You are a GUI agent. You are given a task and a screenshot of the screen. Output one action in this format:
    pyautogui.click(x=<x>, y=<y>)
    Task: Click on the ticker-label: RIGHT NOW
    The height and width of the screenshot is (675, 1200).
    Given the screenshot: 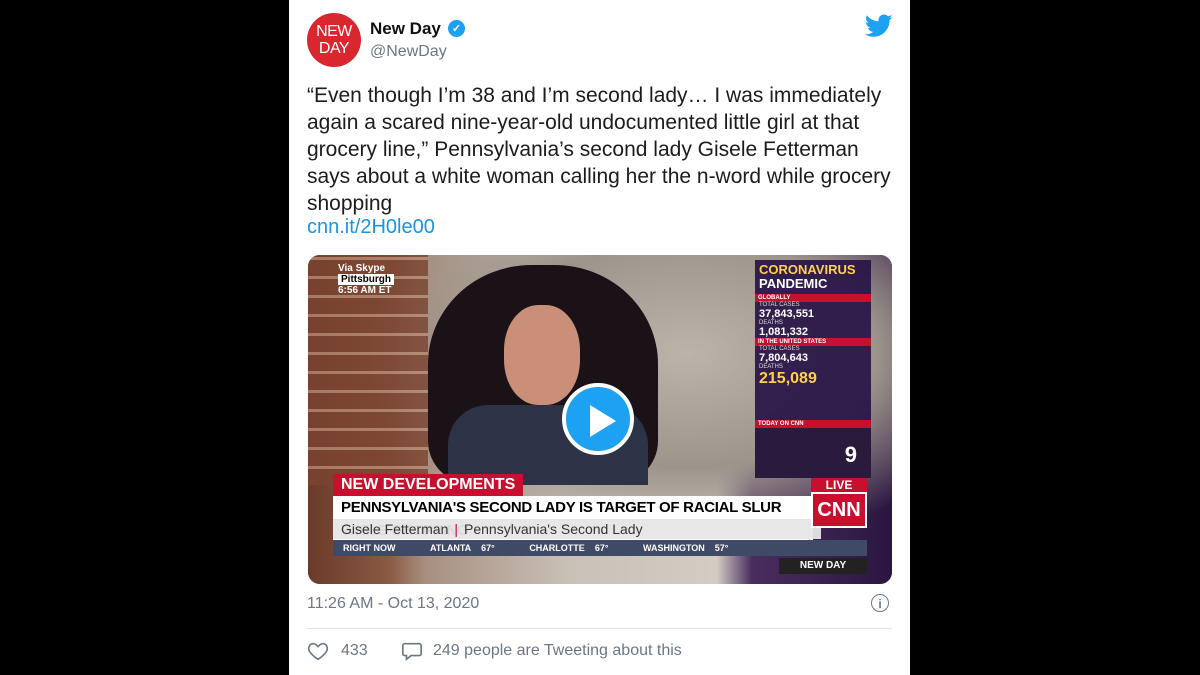 What is the action you would take?
    pyautogui.click(x=369, y=548)
    